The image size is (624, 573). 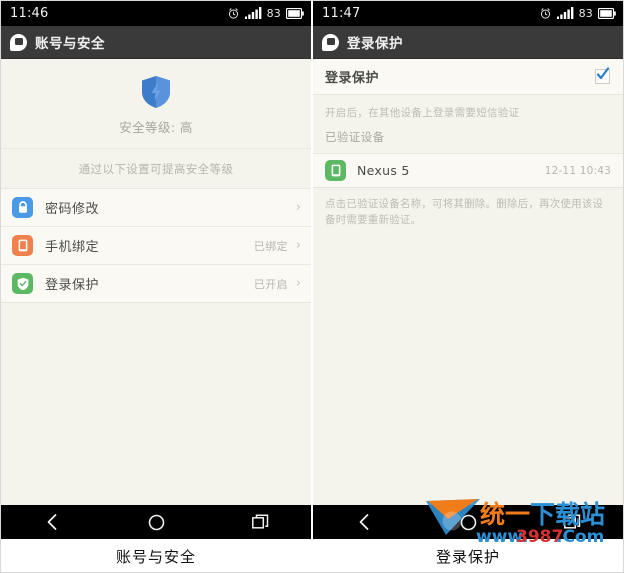 I want to click on list-item-phone-binding: 手机绑定 已绑定 ›, so click(x=156, y=246).